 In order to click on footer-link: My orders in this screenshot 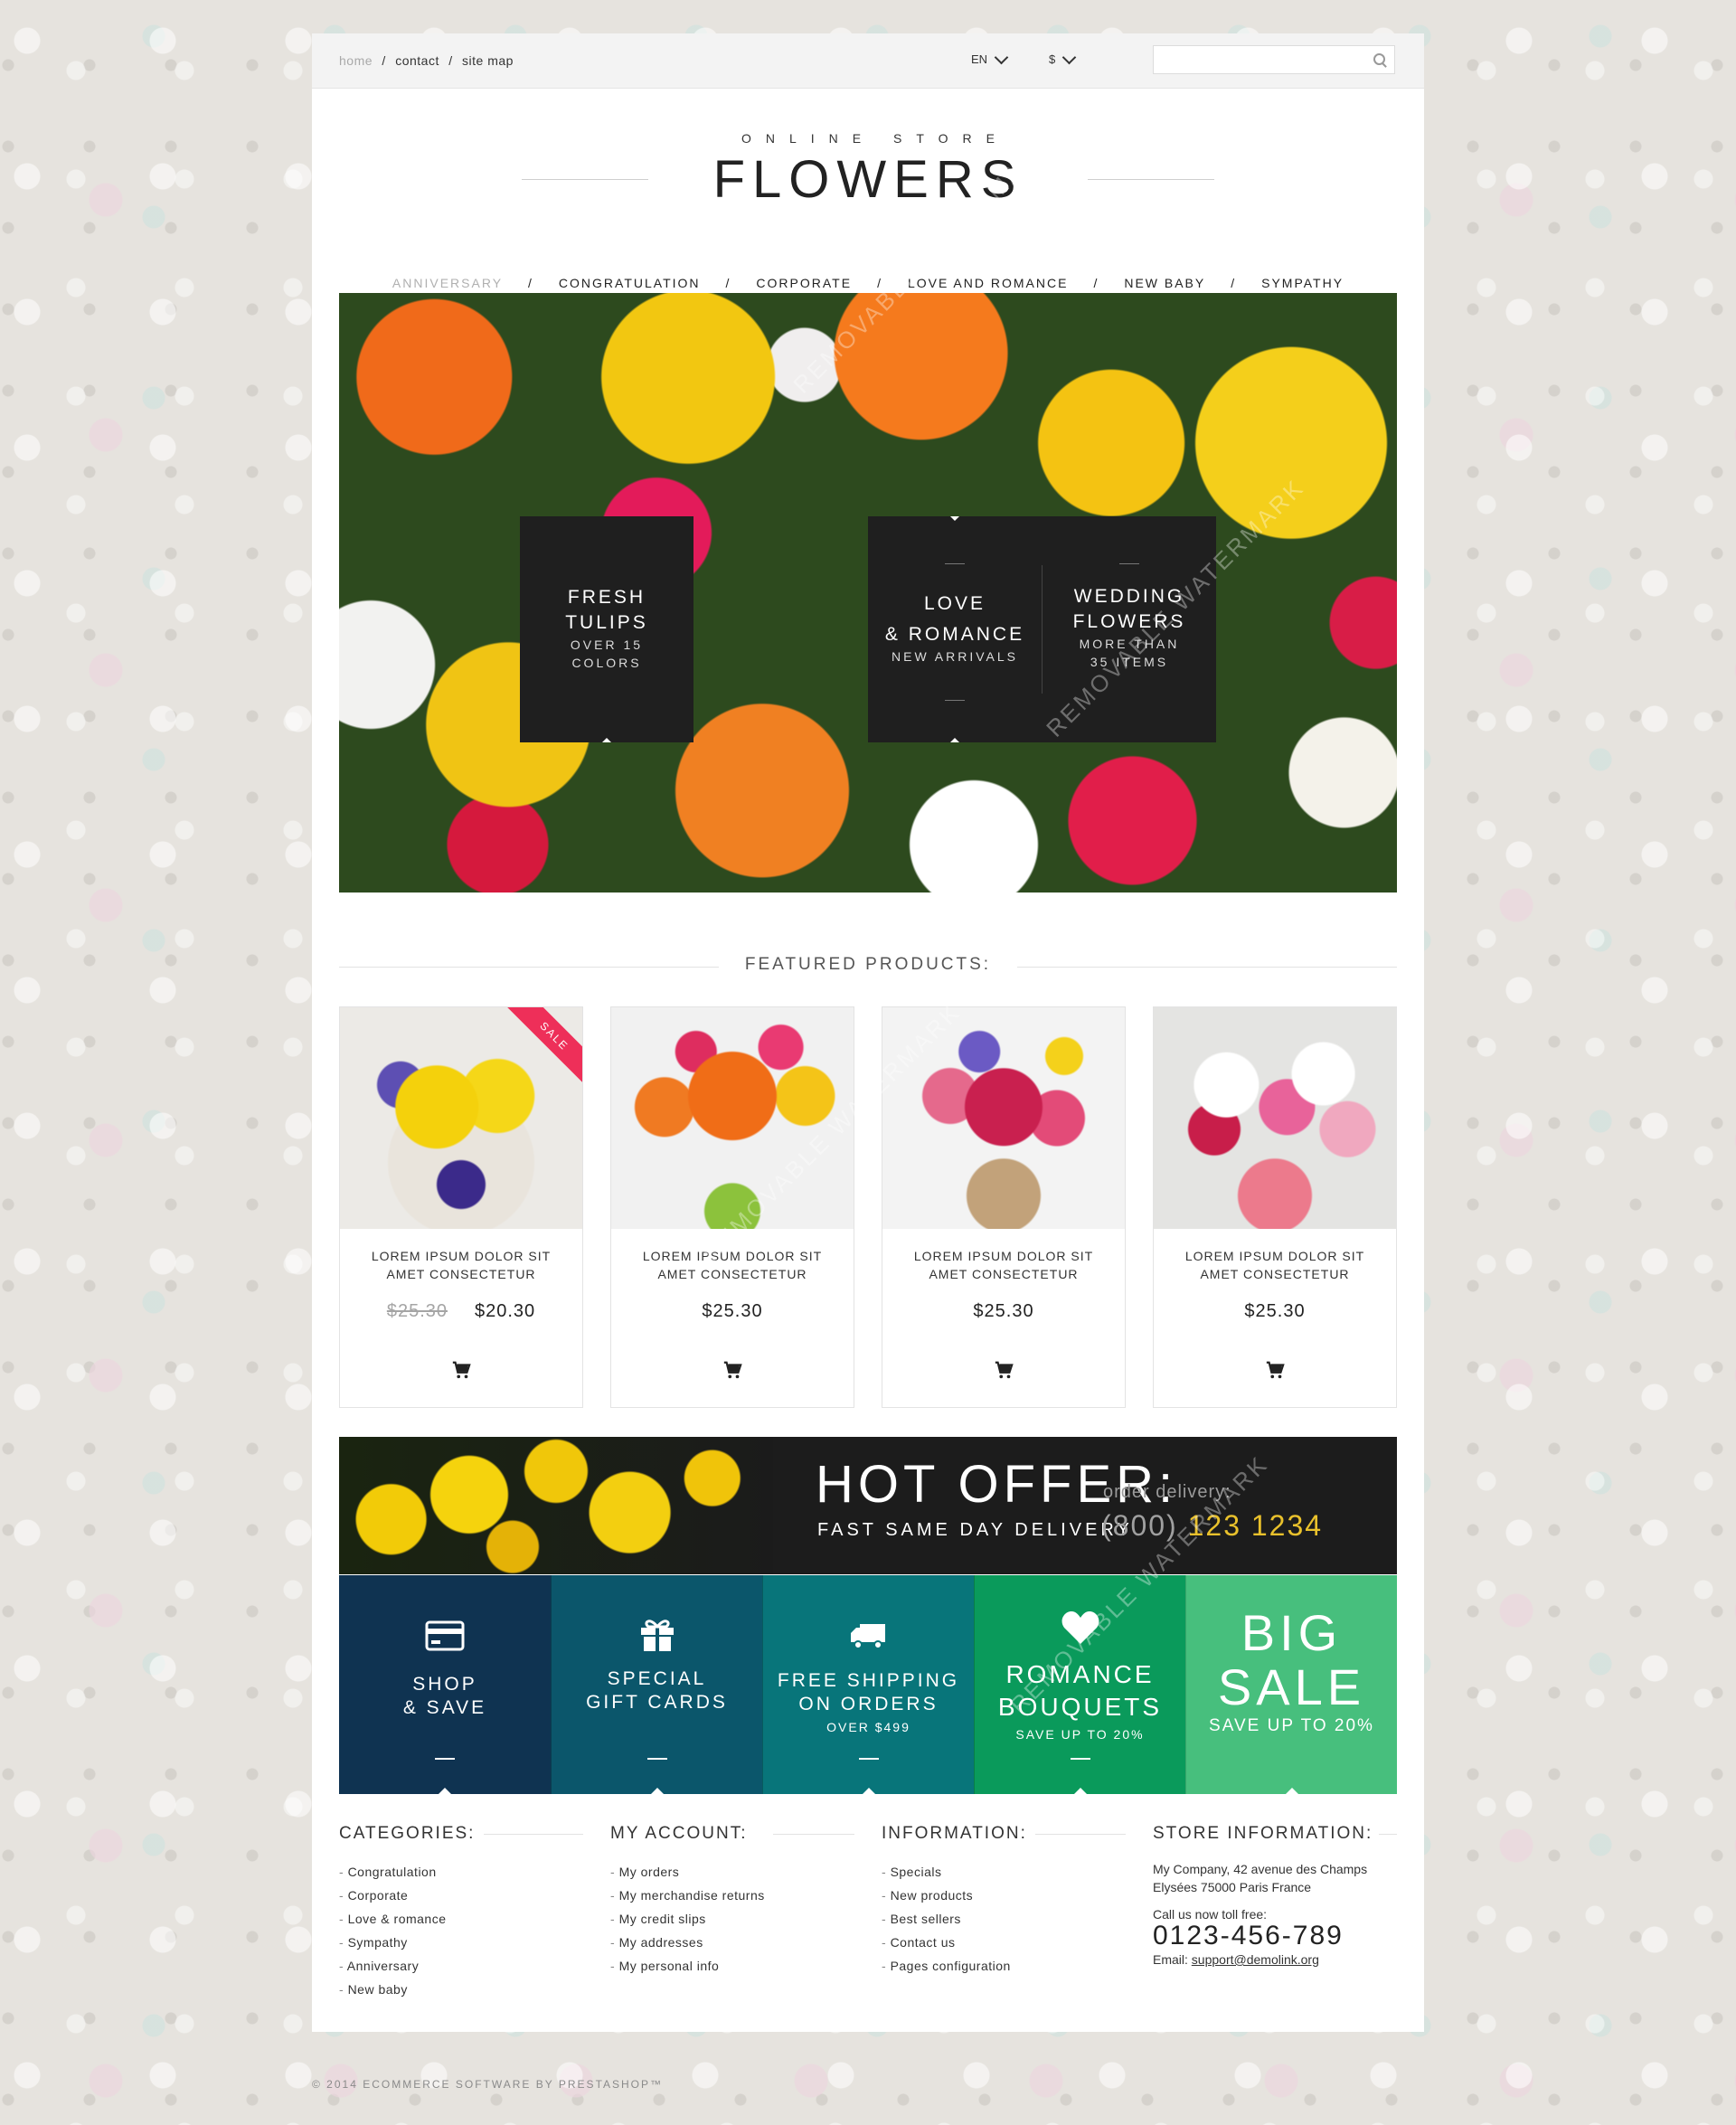, I will do `click(732, 1872)`.